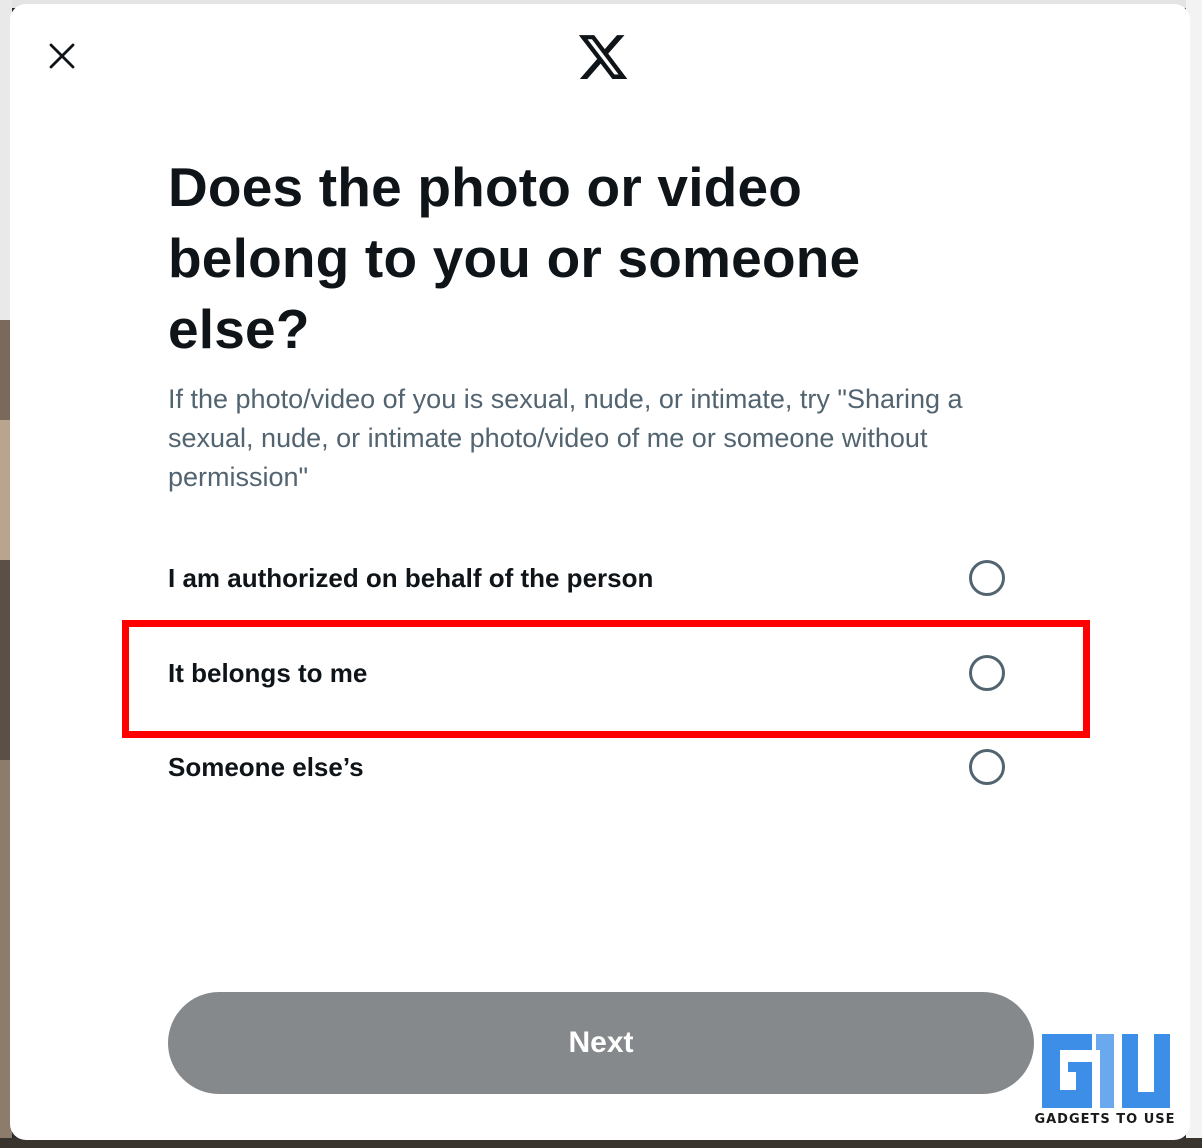  Describe the element at coordinates (603, 57) in the screenshot. I see `x-logo-icon` at that location.